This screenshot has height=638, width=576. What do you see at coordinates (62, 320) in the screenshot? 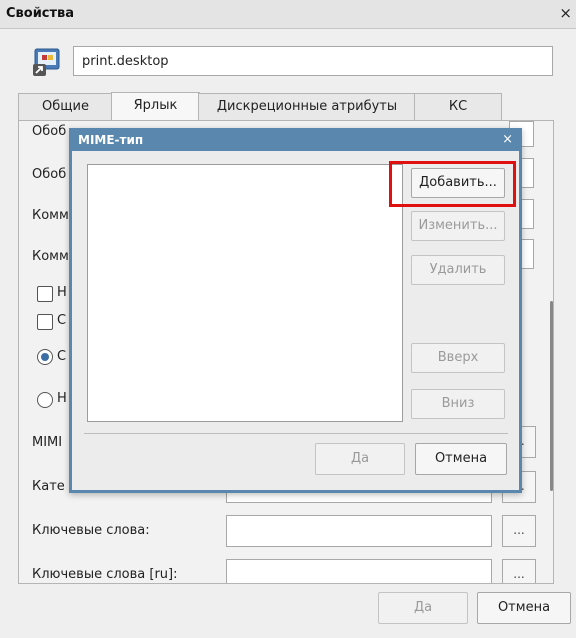
I see `checkbox-2-label: С` at bounding box center [62, 320].